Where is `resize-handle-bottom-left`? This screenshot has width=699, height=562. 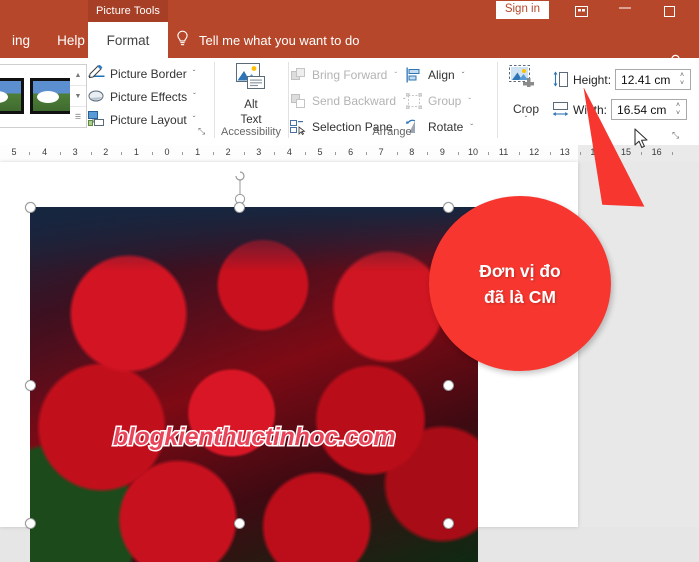 resize-handle-bottom-left is located at coordinates (30, 523).